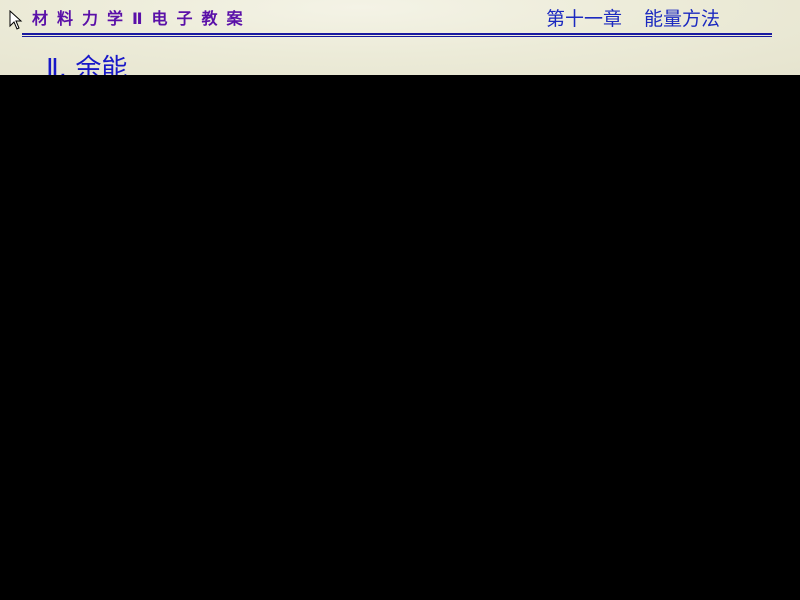 This screenshot has width=800, height=600. What do you see at coordinates (87, 64) in the screenshot?
I see `section-heading: Ⅱ. 余能` at bounding box center [87, 64].